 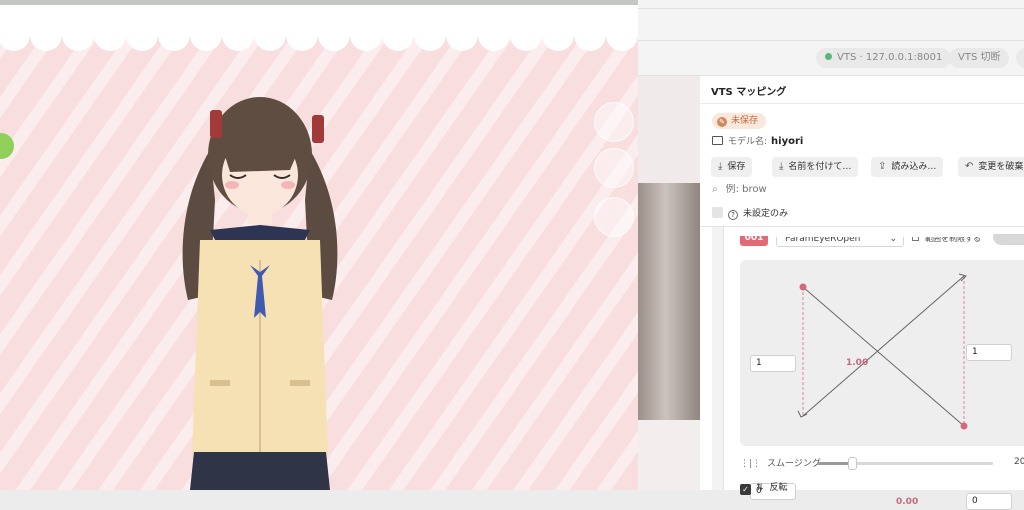 What do you see at coordinates (751, 464) in the screenshot?
I see `smoothing-icon: ⋮|⋮` at bounding box center [751, 464].